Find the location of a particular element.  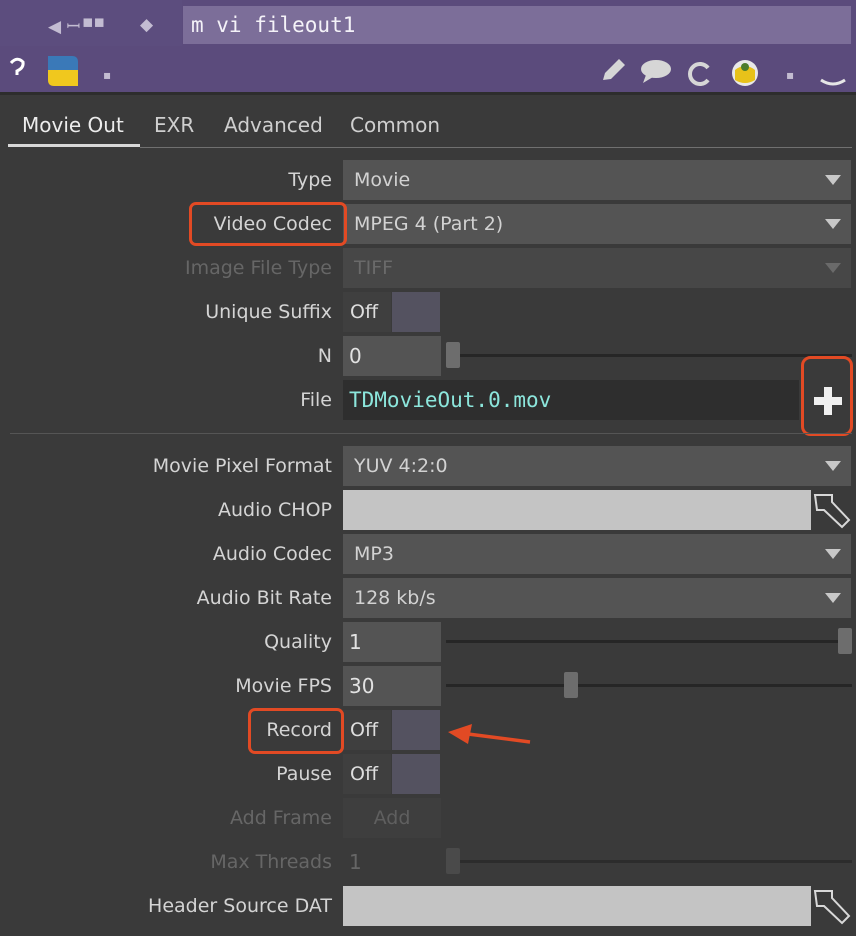

section-divider is located at coordinates (431, 433).